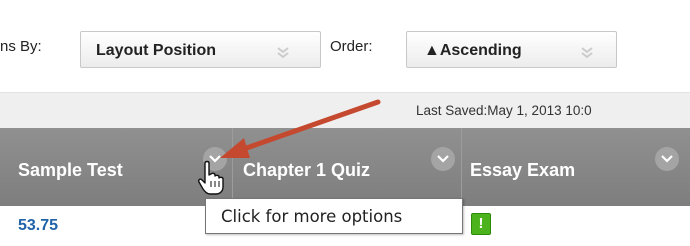 This screenshot has width=690, height=246. I want to click on grade-cell-sample-test: 53.75, so click(38, 226).